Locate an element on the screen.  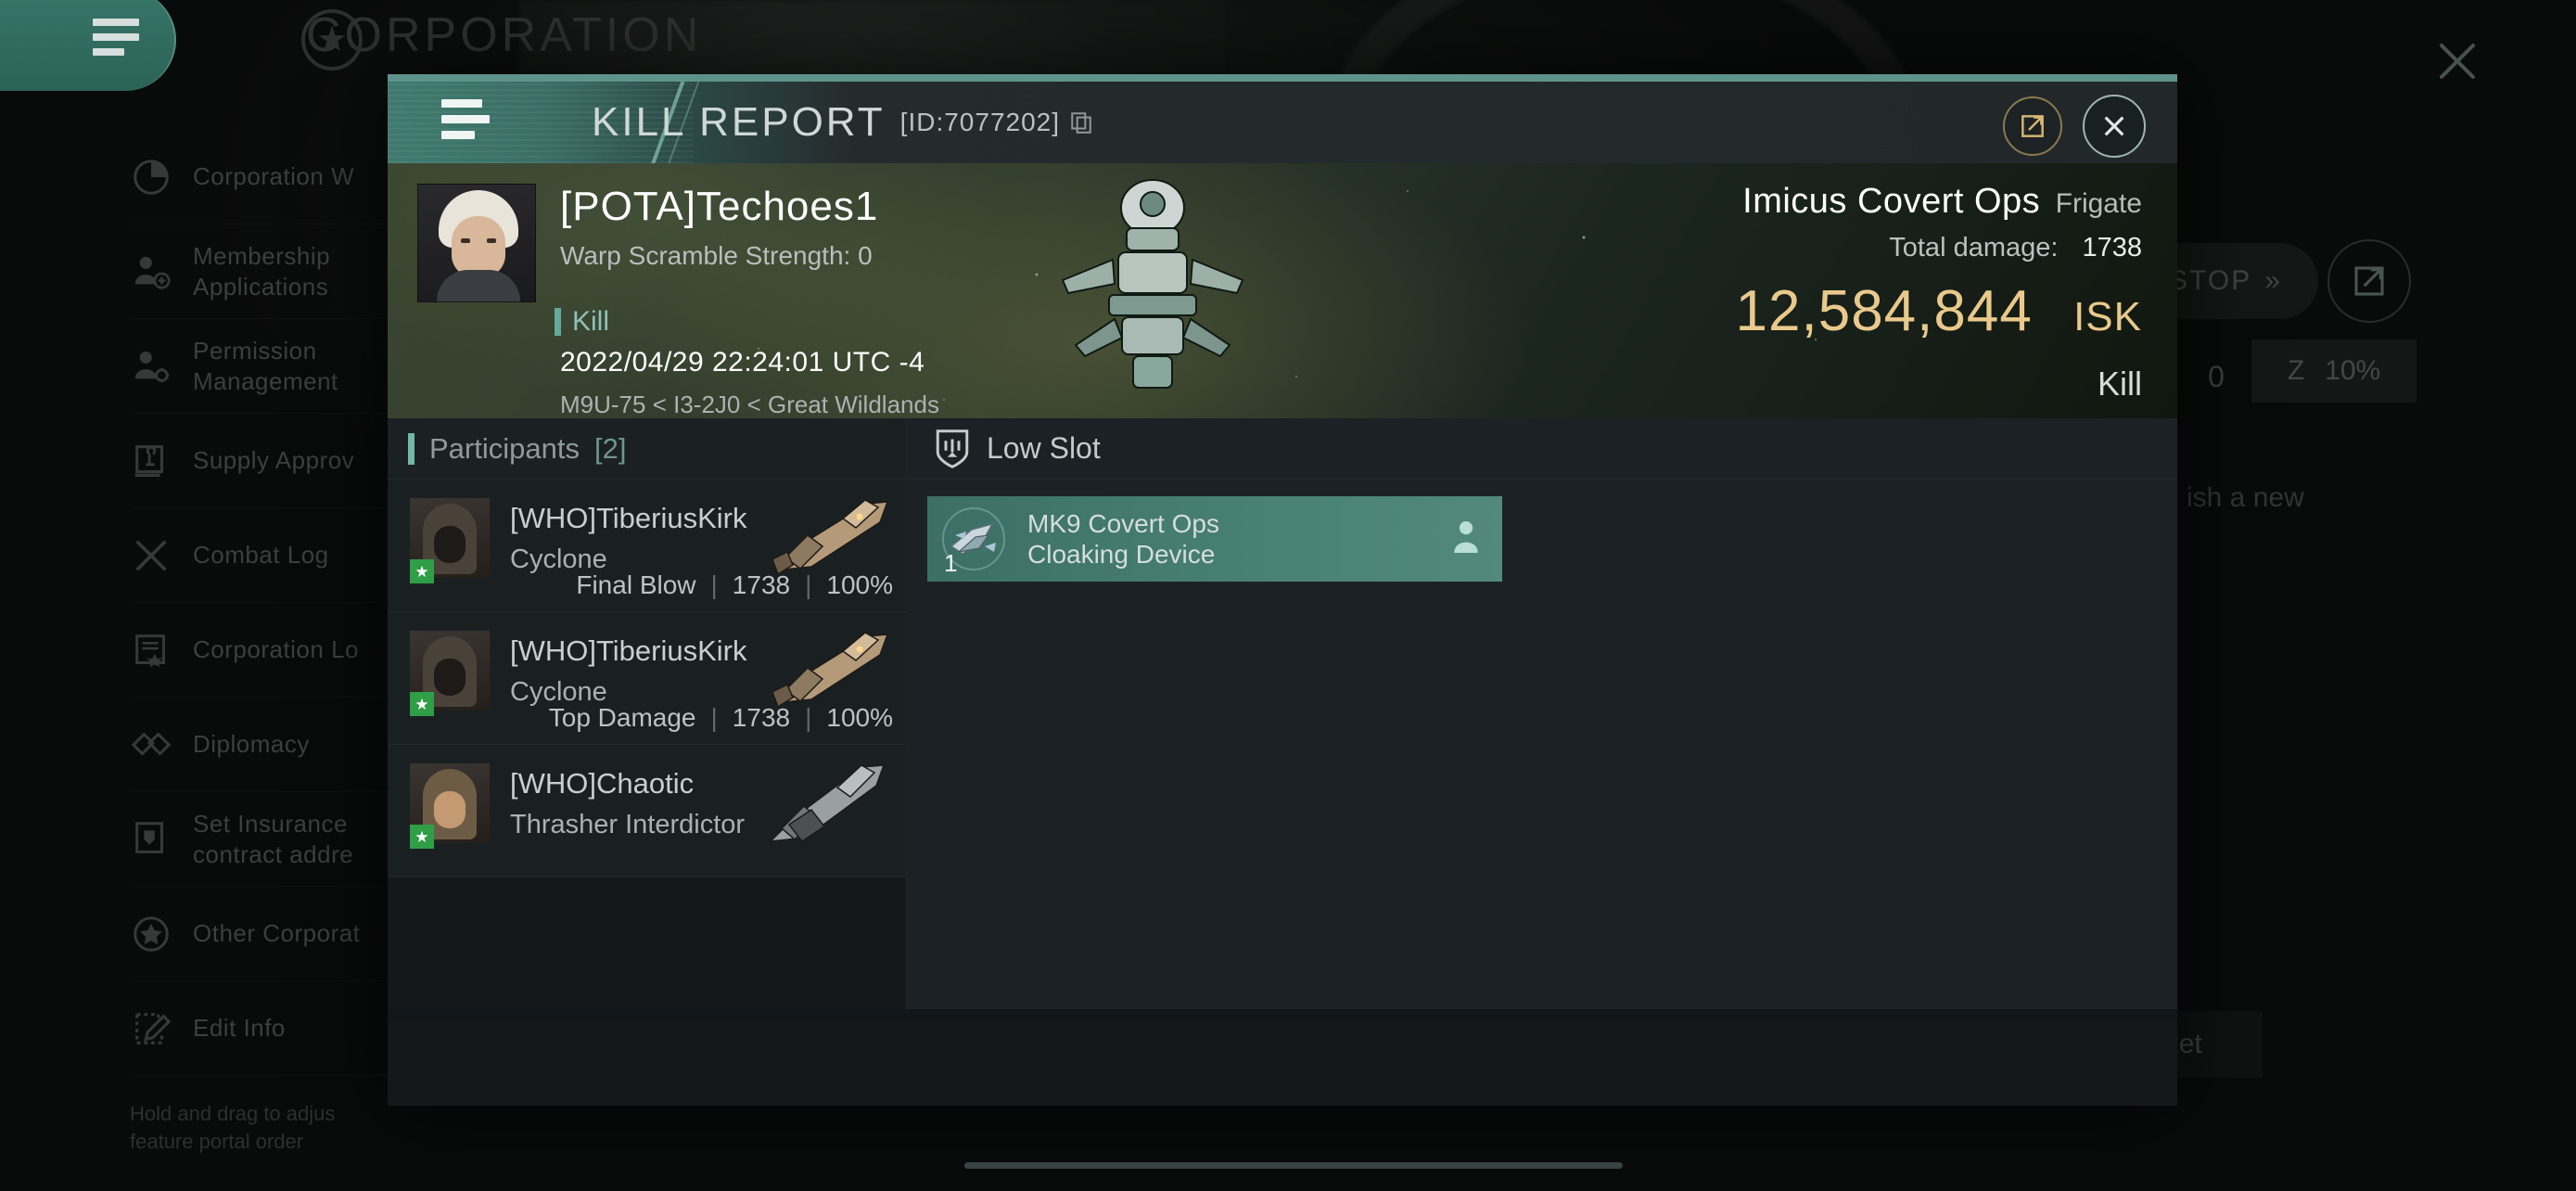
header-actions is located at coordinates (2074, 127).